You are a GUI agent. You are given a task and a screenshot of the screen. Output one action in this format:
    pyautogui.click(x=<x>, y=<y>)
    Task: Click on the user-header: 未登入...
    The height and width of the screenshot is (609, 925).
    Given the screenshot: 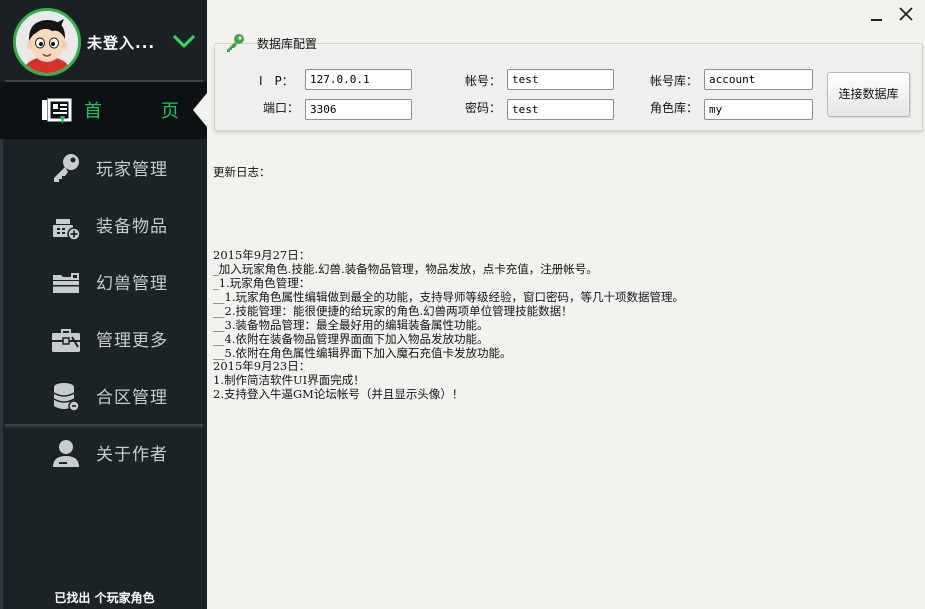 What is the action you would take?
    pyautogui.click(x=103, y=41)
    